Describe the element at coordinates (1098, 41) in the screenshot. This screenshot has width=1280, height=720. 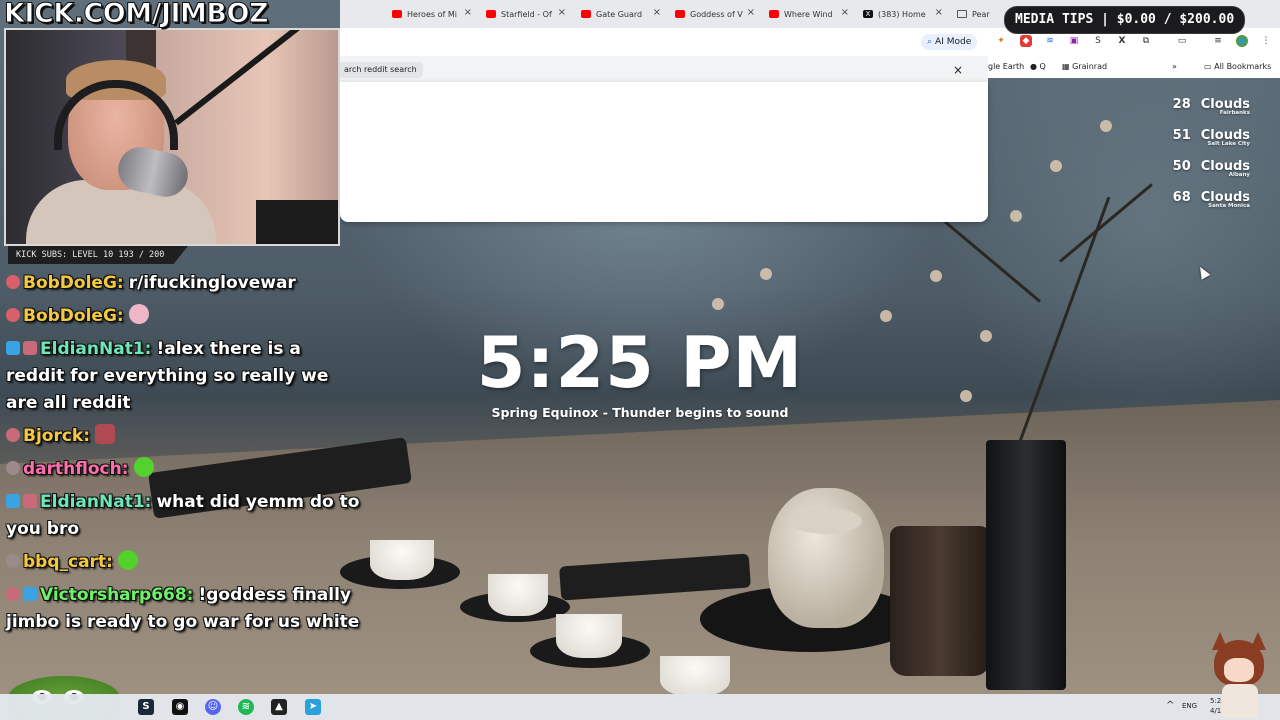
I see `s-extension-icon: S` at that location.